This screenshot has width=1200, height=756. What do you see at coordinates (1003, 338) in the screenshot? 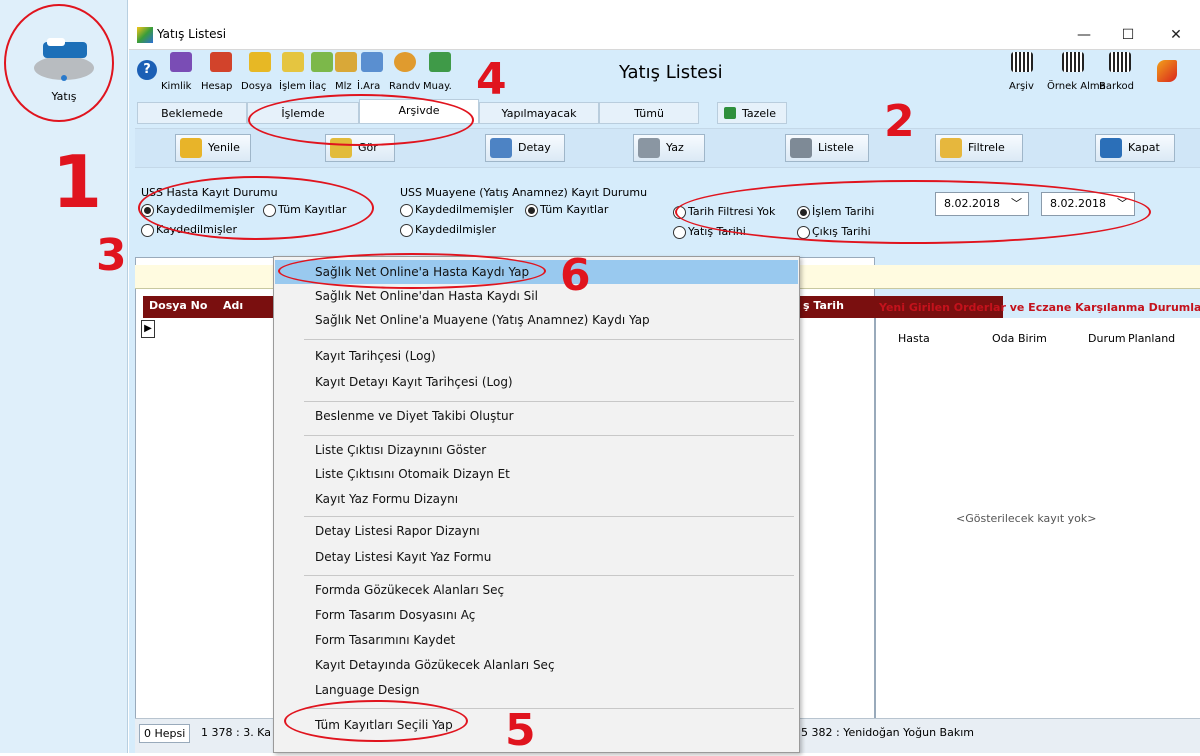
I see `col-oda: Oda` at bounding box center [1003, 338].